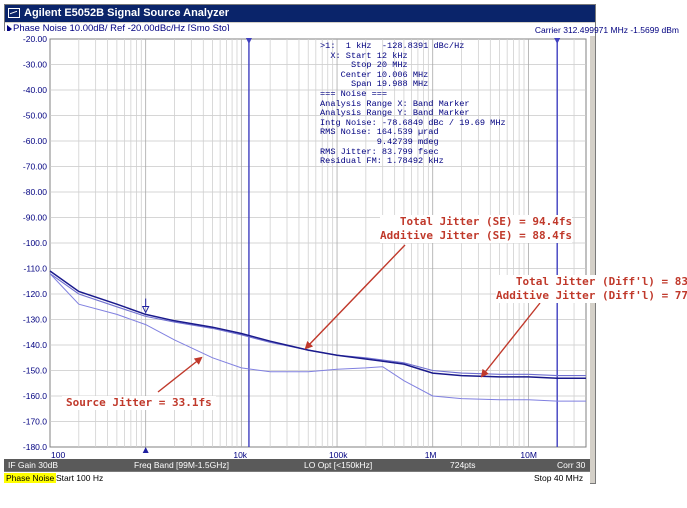 This screenshot has height=508, width=687. What do you see at coordinates (300, 13) in the screenshot?
I see `title-bar: Agilent E5052B Signal Source Analyzer` at bounding box center [300, 13].